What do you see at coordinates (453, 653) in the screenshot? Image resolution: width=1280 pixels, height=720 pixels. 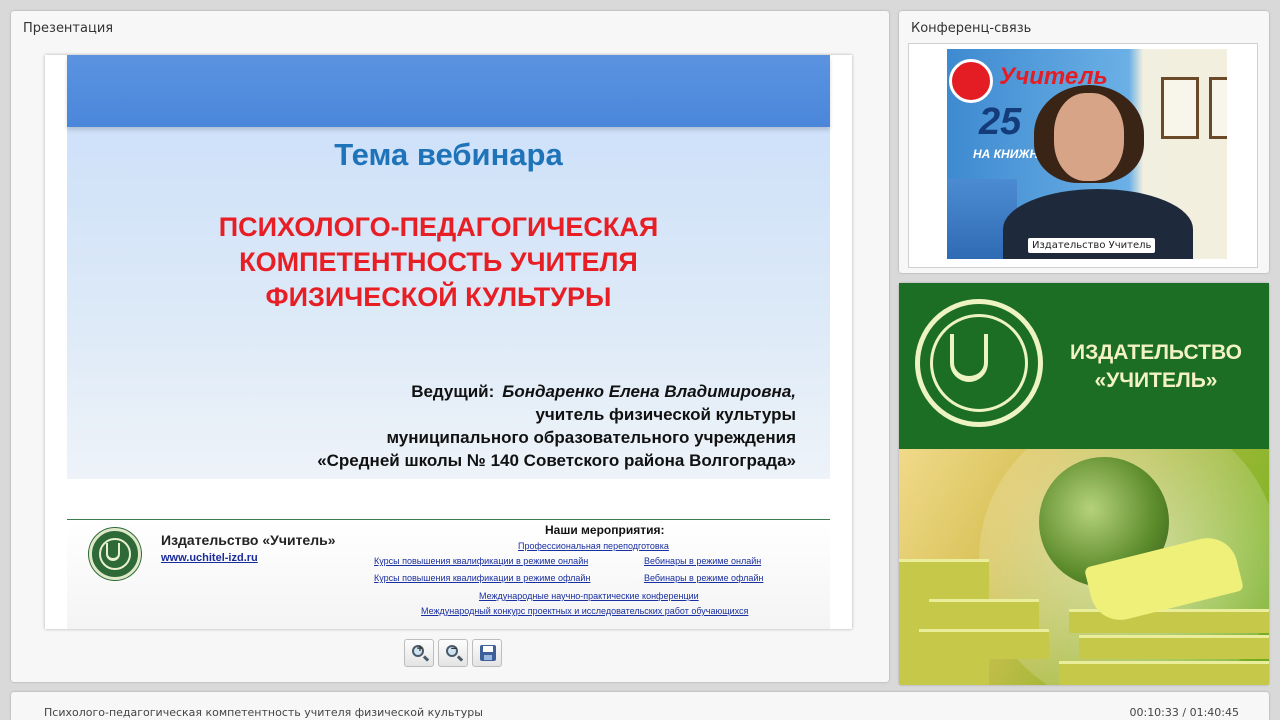 I see `zoom-out-button: −` at bounding box center [453, 653].